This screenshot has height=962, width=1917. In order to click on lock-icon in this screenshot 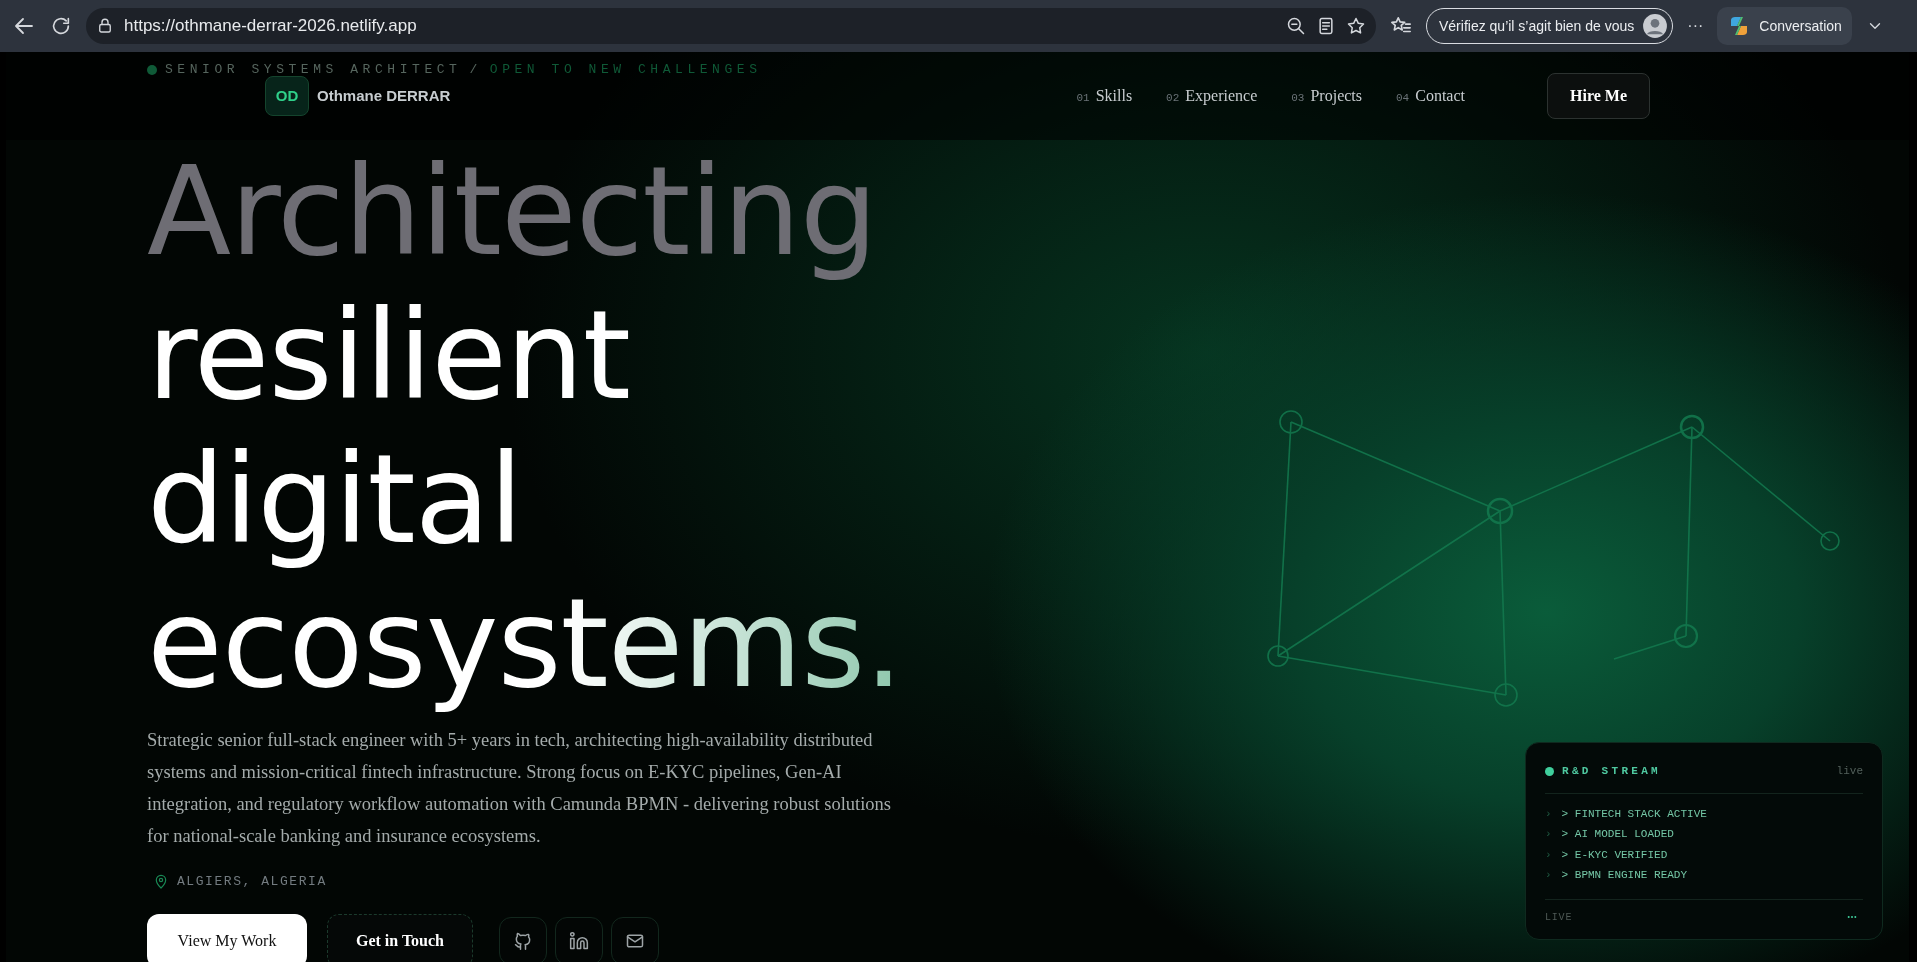, I will do `click(105, 26)`.